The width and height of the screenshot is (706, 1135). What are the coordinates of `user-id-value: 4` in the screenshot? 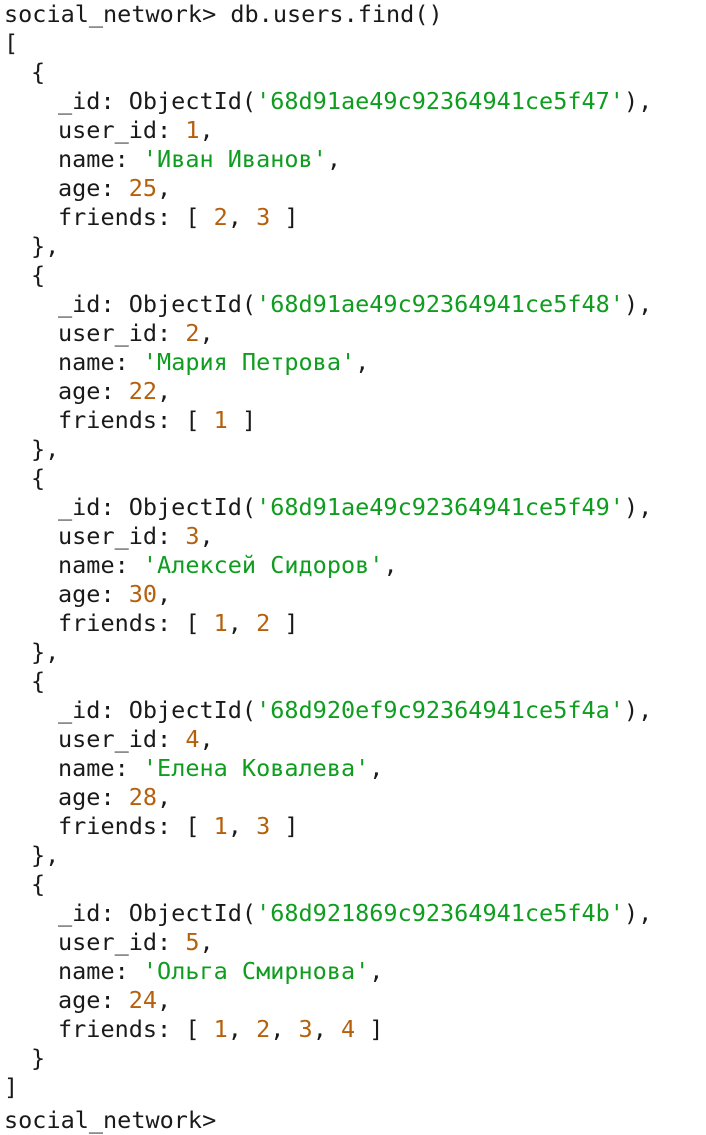 It's located at (192, 739).